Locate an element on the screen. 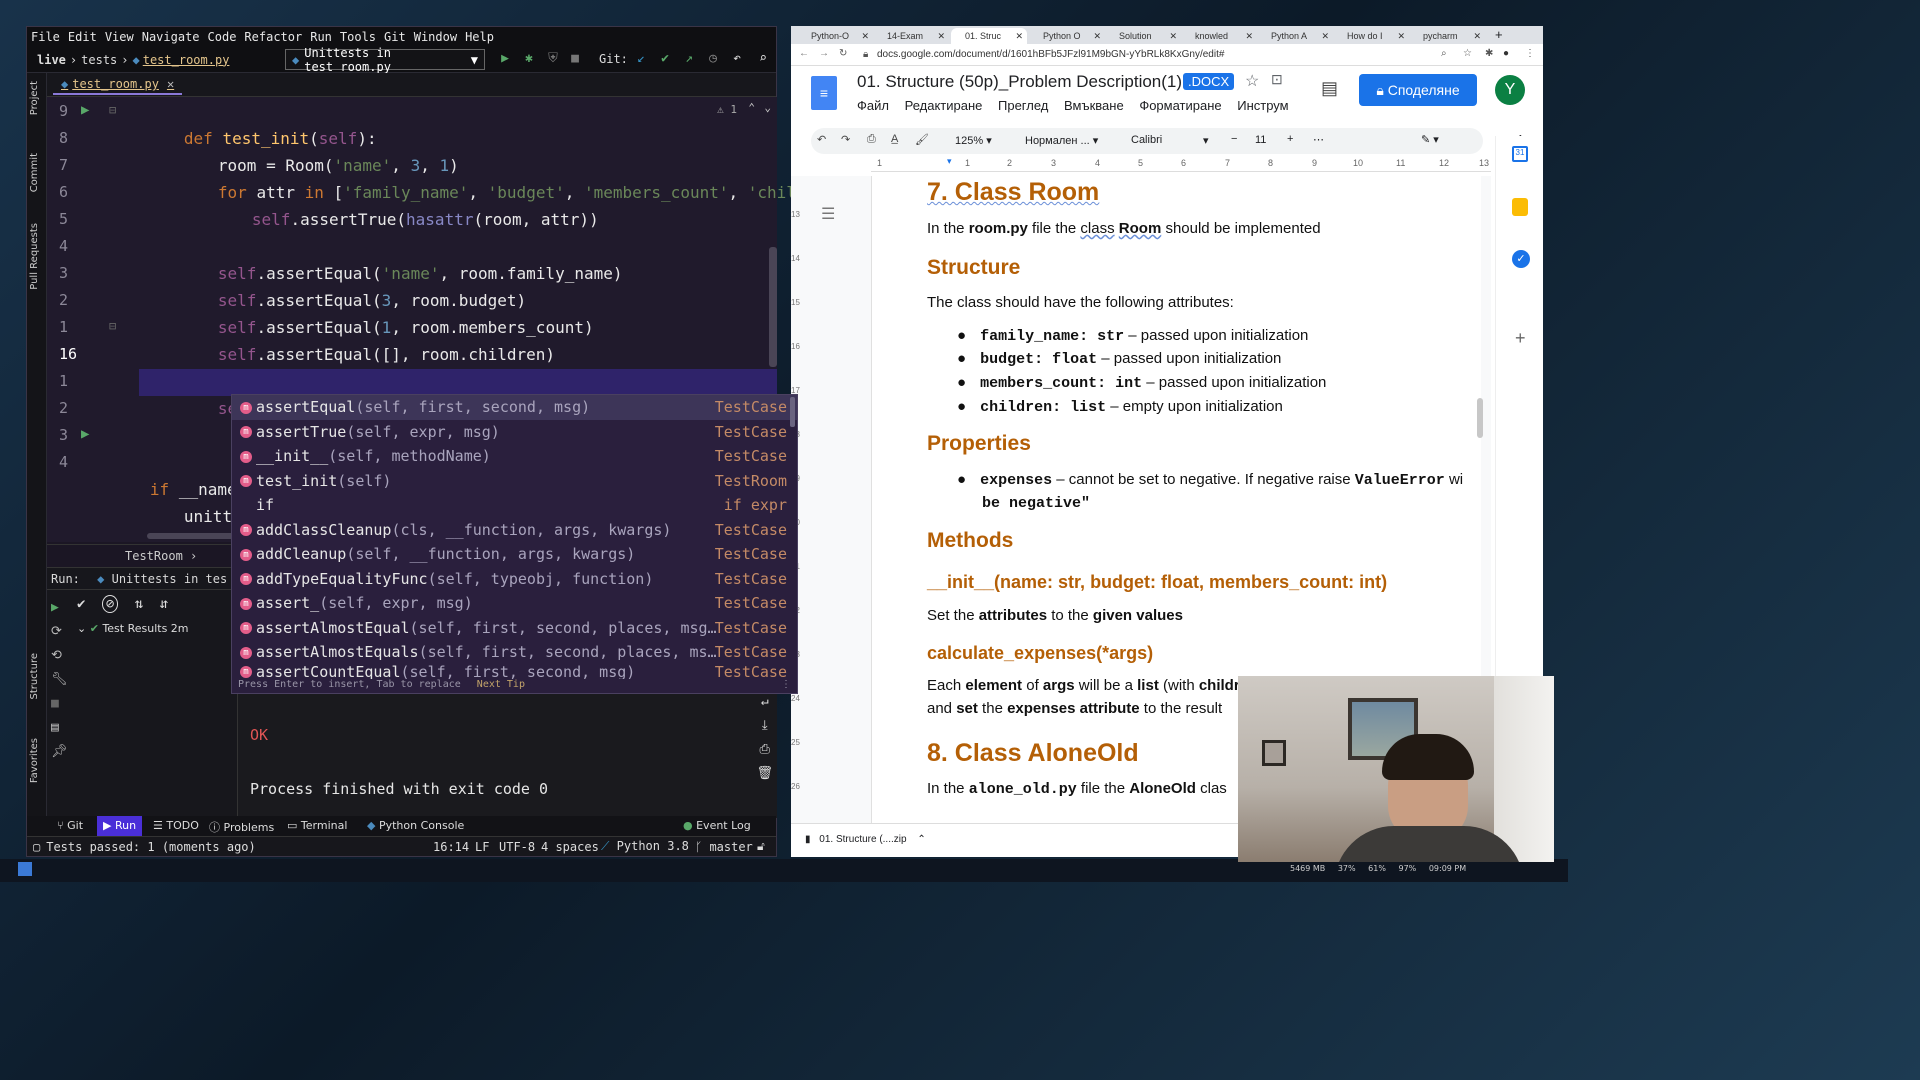 The image size is (1920, 1080). browser-tab: knowled ✕ is located at coordinates (1219, 36).